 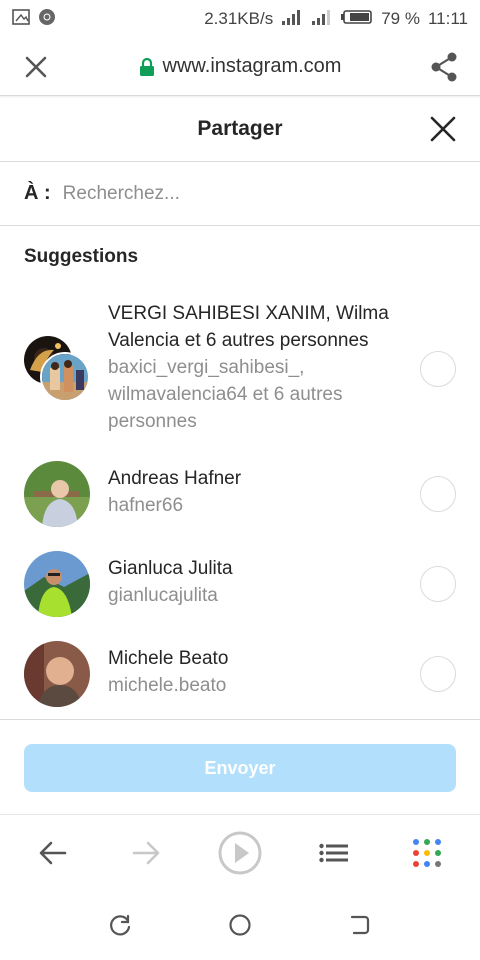 What do you see at coordinates (170, 568) in the screenshot?
I see `suggestion-name: Gianluca Julita` at bounding box center [170, 568].